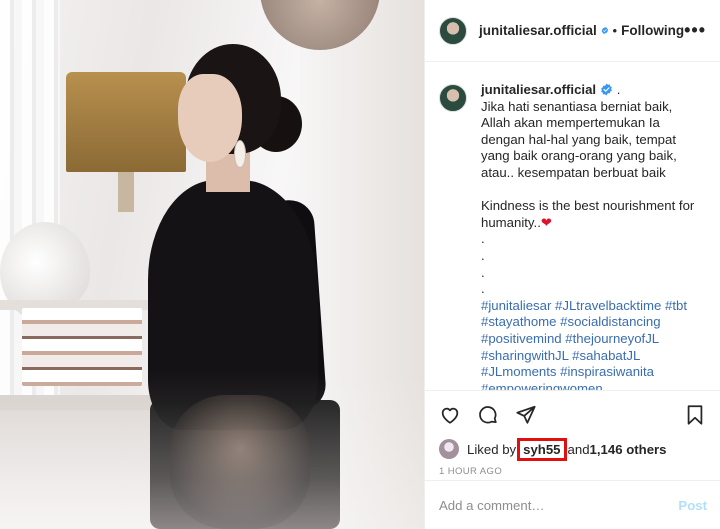 The height and width of the screenshot is (529, 720). I want to click on caption-suffix: ., so click(617, 89).